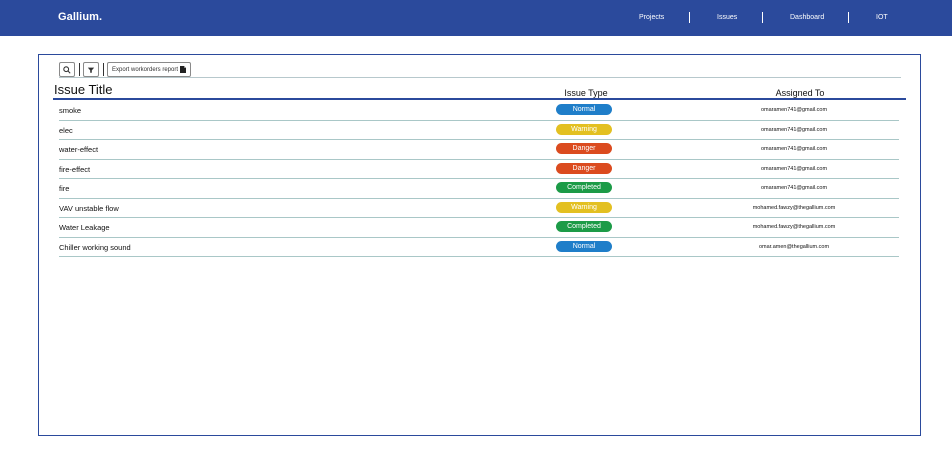 The height and width of the screenshot is (476, 952). I want to click on column-header-assigned: Assigned To, so click(800, 93).